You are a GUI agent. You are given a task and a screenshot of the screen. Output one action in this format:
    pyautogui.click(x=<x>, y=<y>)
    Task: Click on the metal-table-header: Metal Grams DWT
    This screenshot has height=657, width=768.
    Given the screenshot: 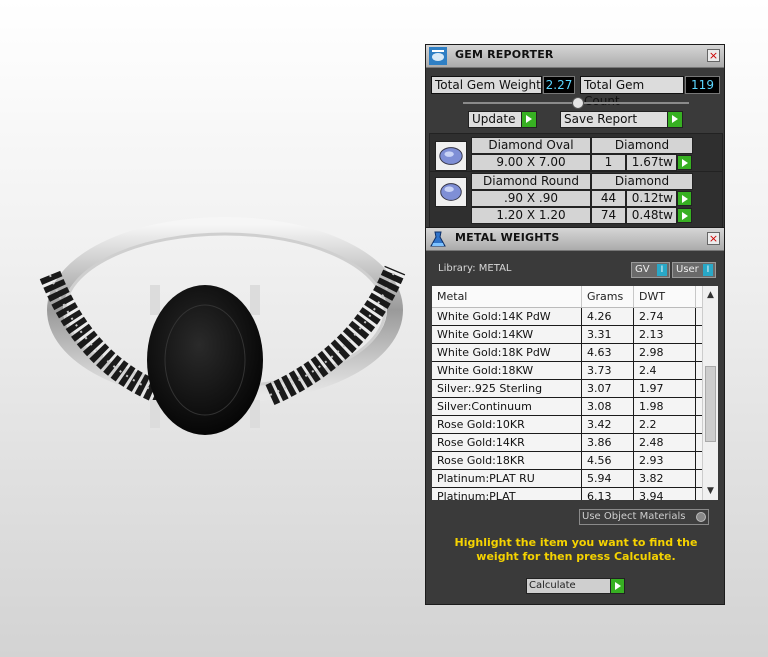 What is the action you would take?
    pyautogui.click(x=567, y=297)
    